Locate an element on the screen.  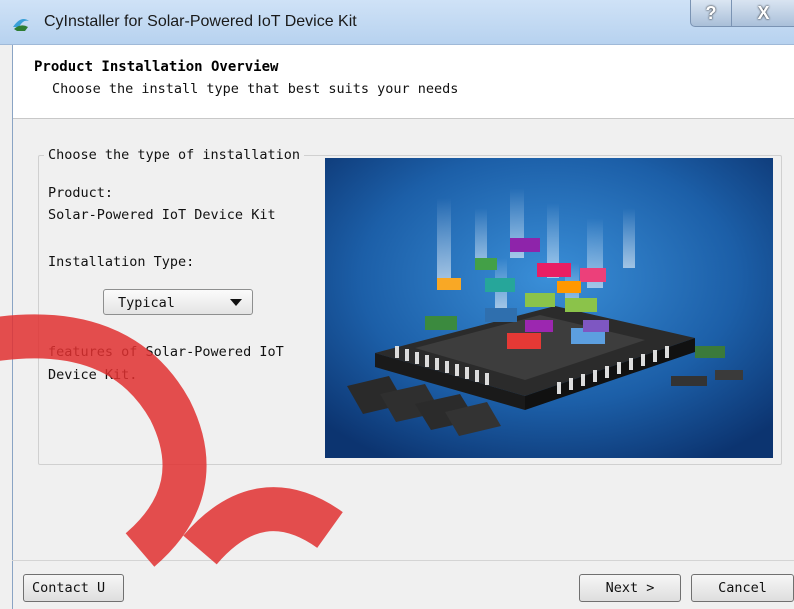
installation-type-dropdown: Typical is located at coordinates (178, 302).